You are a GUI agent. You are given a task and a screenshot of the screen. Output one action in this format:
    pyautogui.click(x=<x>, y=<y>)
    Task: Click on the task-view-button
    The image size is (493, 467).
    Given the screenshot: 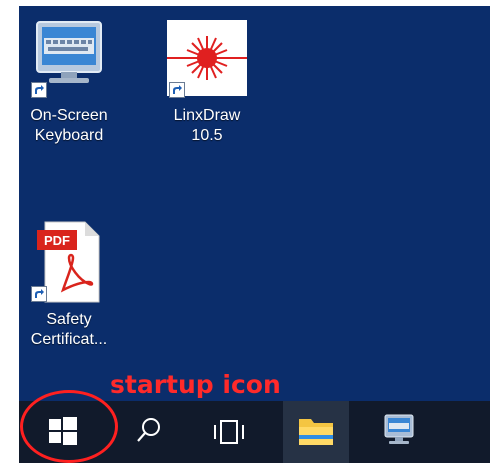 What is the action you would take?
    pyautogui.click(x=229, y=432)
    